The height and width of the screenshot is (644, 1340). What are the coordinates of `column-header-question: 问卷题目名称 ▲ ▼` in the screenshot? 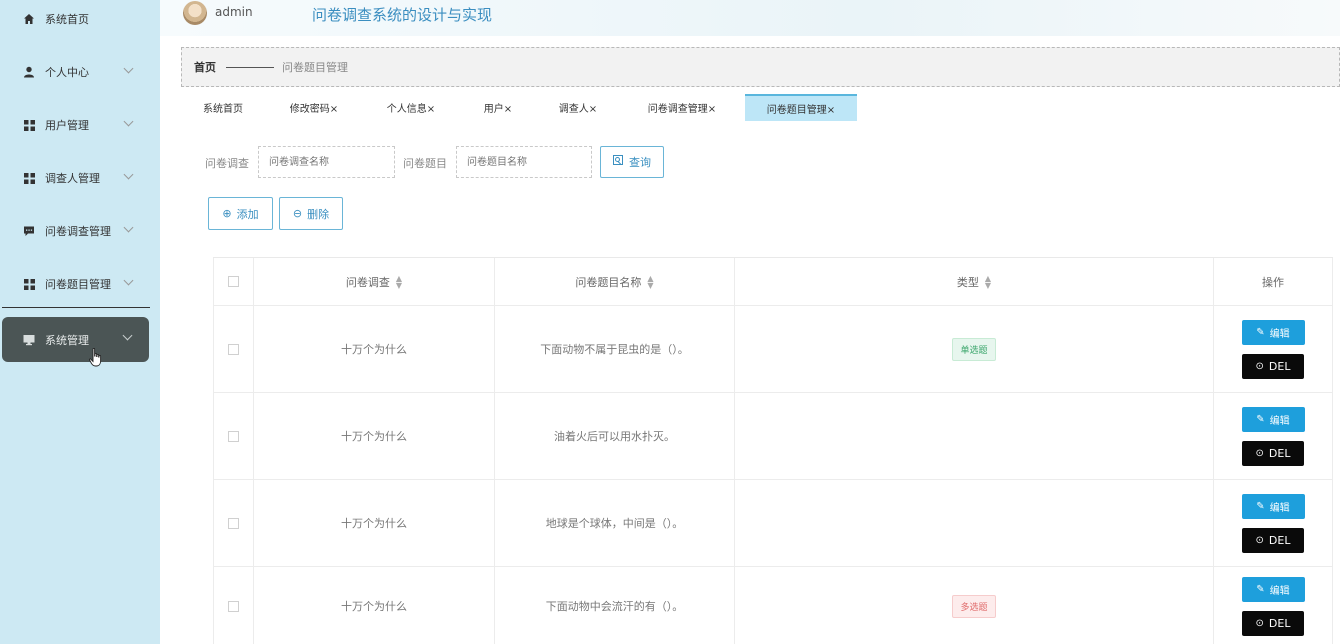 It's located at (615, 281).